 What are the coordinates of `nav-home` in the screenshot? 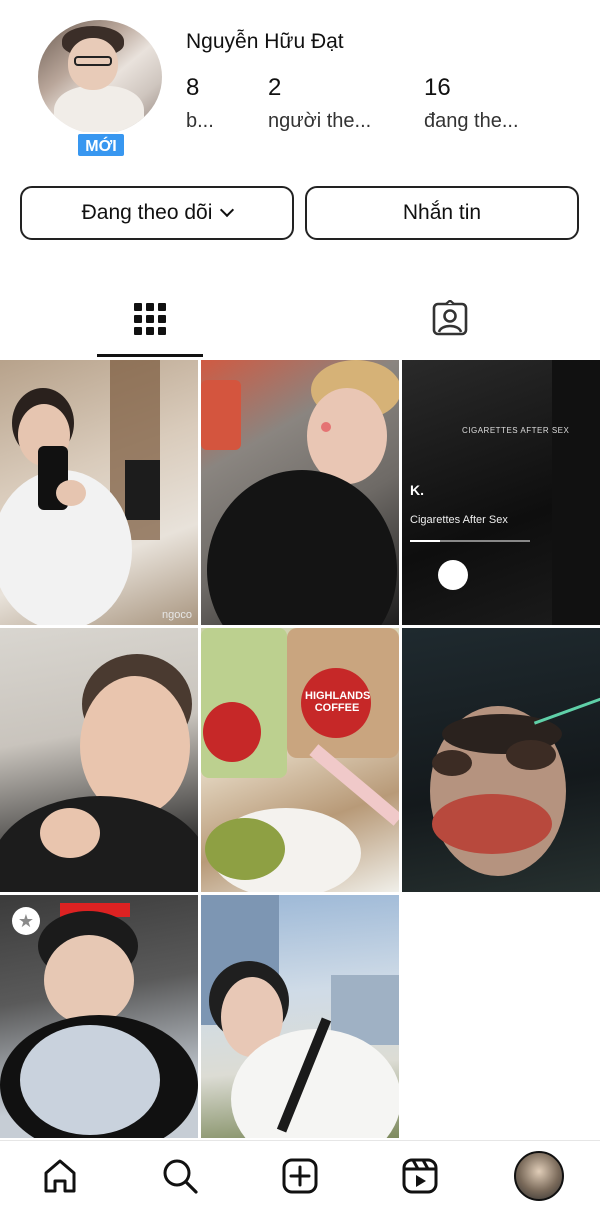 It's located at (60, 1176).